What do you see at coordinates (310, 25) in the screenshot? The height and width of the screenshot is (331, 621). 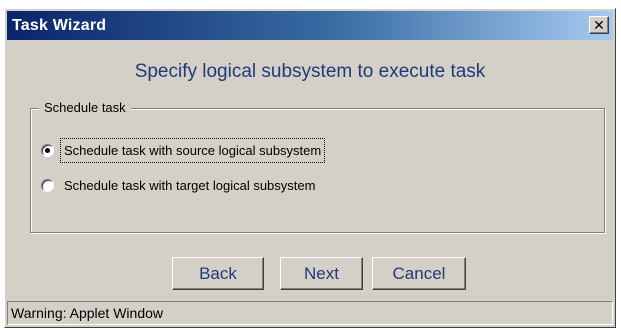 I see `title-bar: Task Wizard ✕` at bounding box center [310, 25].